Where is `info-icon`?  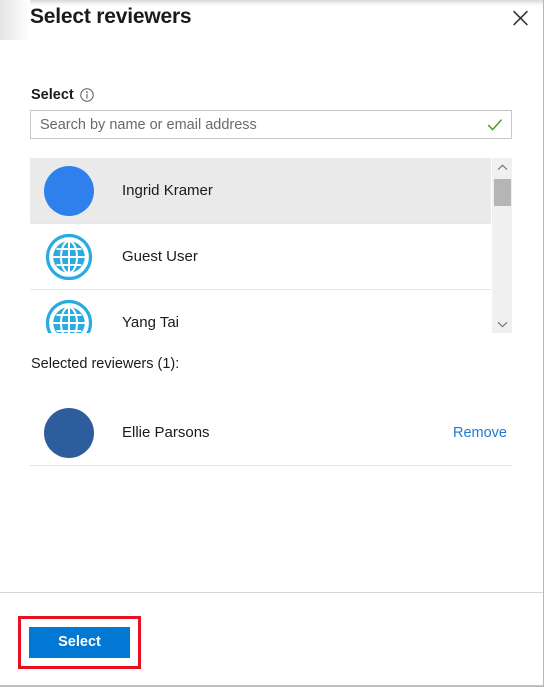 info-icon is located at coordinates (87, 95).